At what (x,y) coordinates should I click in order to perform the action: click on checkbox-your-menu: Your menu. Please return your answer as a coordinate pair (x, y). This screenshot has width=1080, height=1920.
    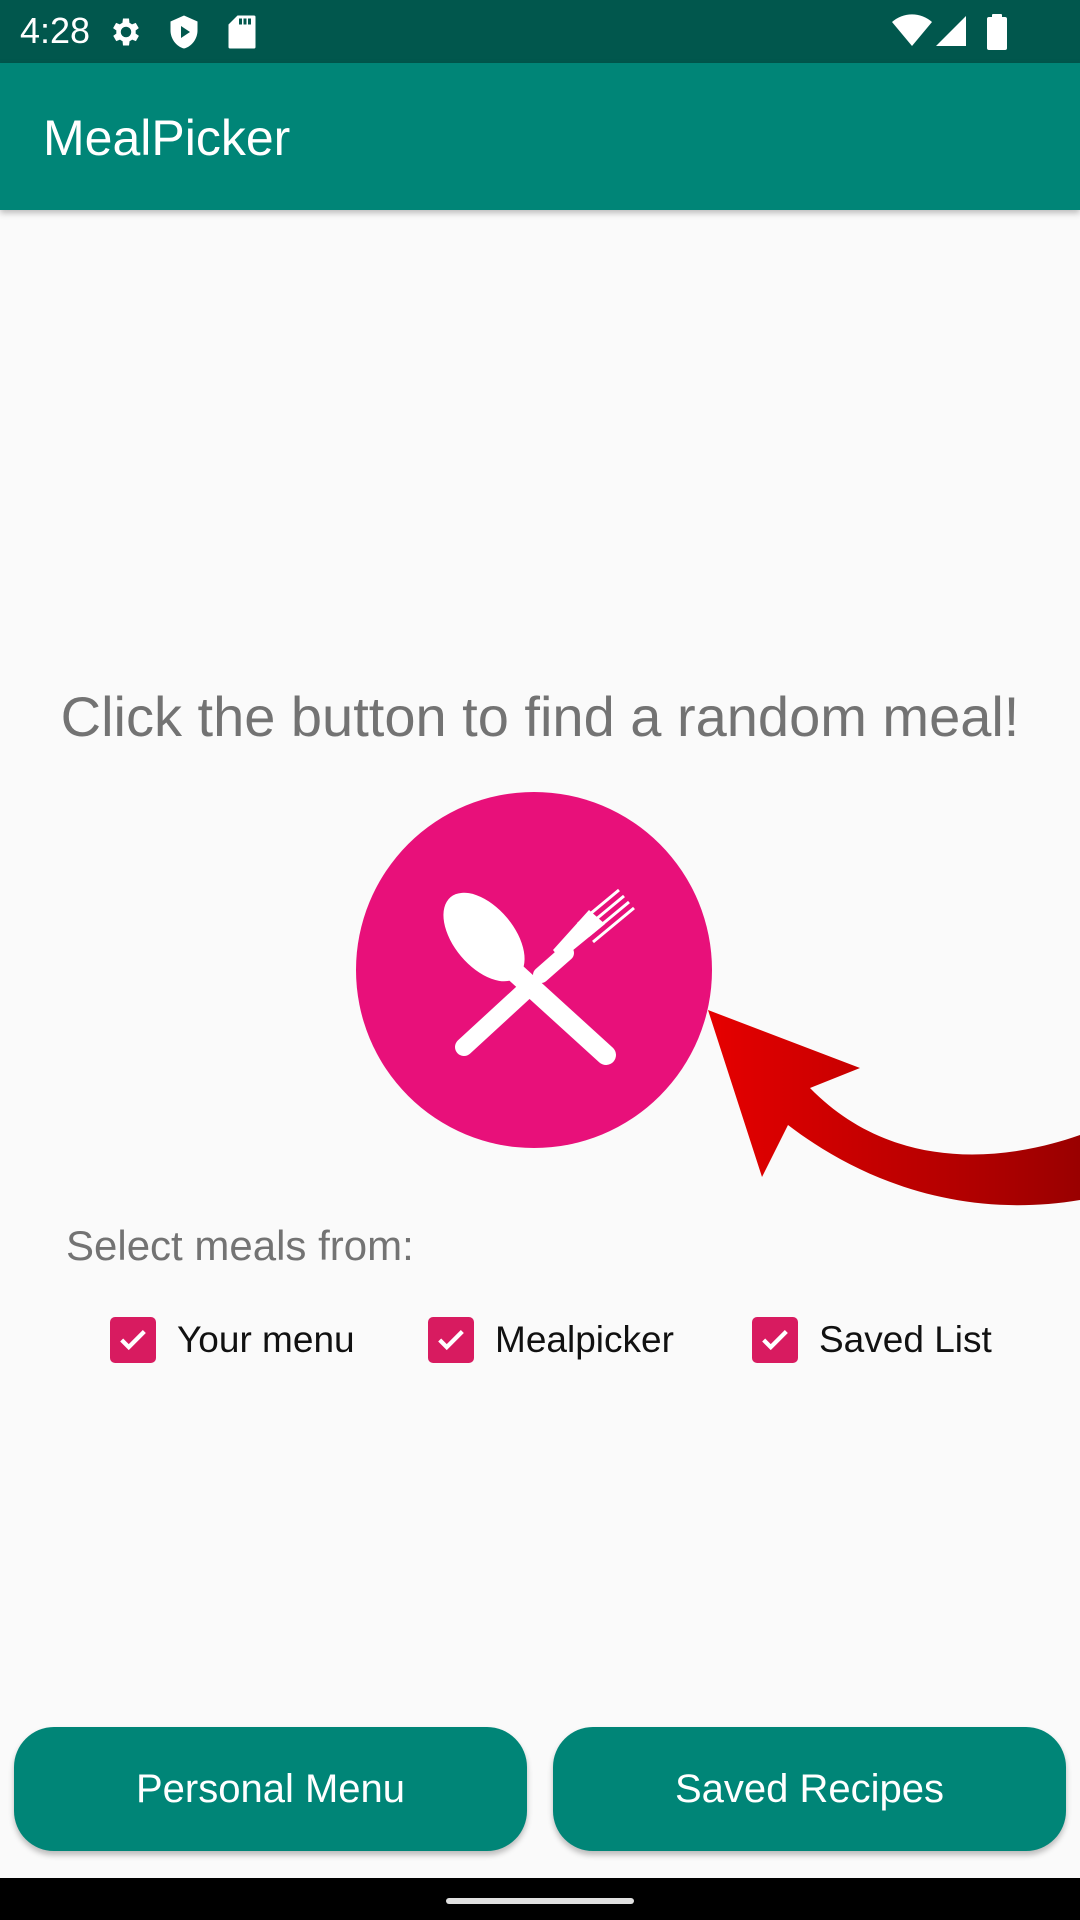
    Looking at the image, I should click on (232, 1340).